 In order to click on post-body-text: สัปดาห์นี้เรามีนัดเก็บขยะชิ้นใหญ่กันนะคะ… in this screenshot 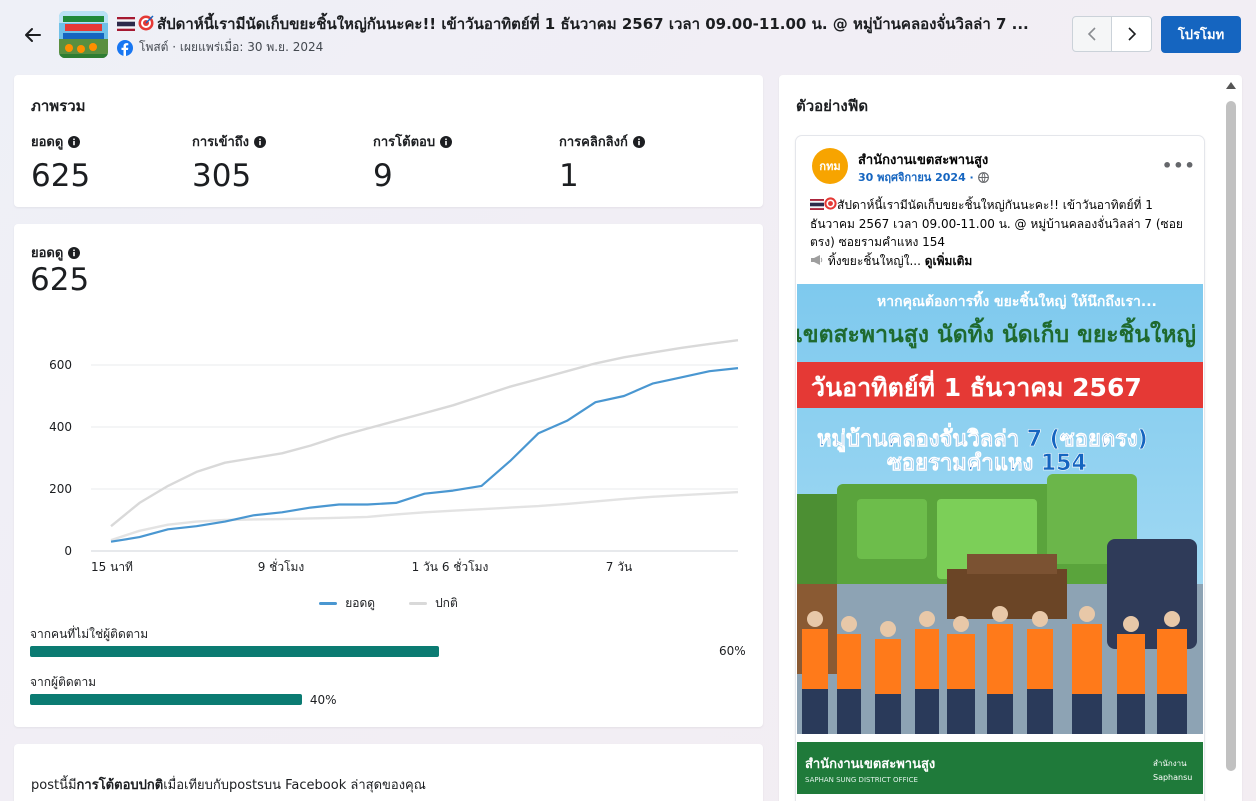, I will do `click(996, 224)`.